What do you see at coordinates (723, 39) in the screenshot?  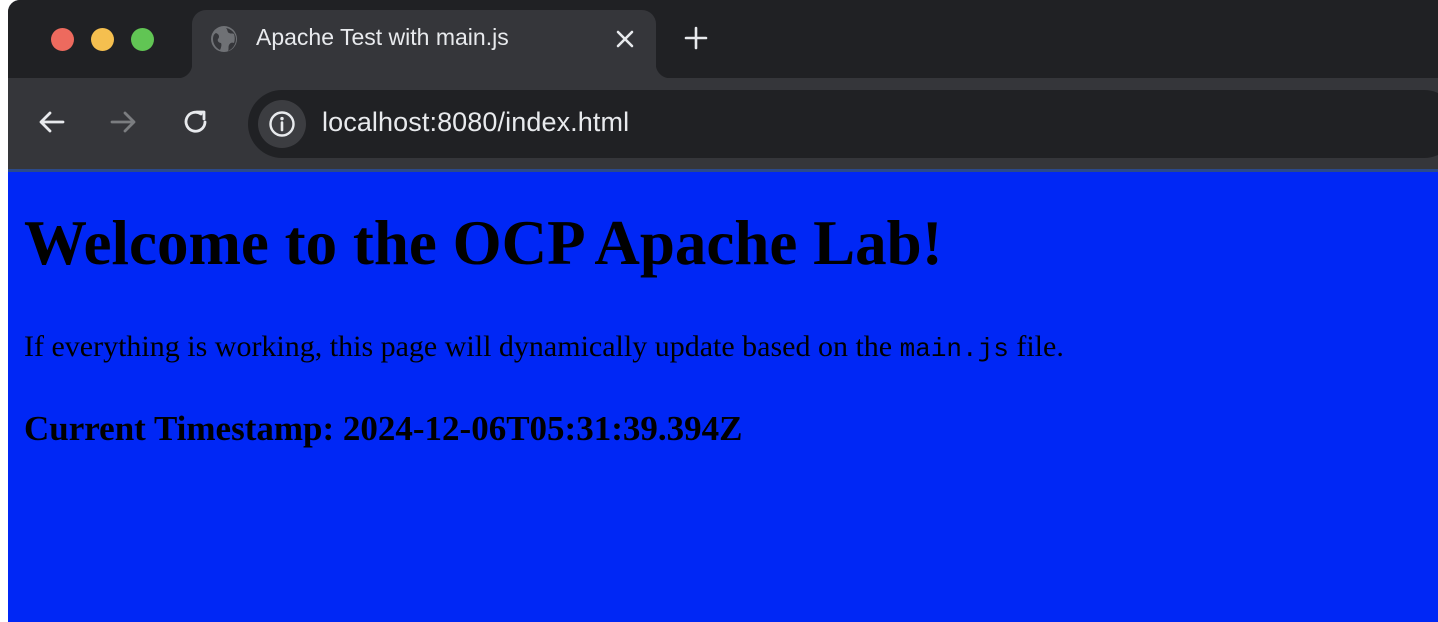 I see `tab-strip: Apache Test with main.js` at bounding box center [723, 39].